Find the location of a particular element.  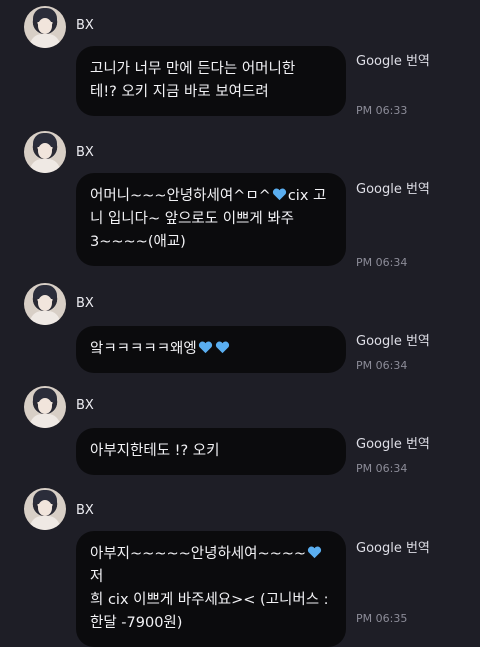

message-time: PM 06:35 is located at coordinates (382, 618).